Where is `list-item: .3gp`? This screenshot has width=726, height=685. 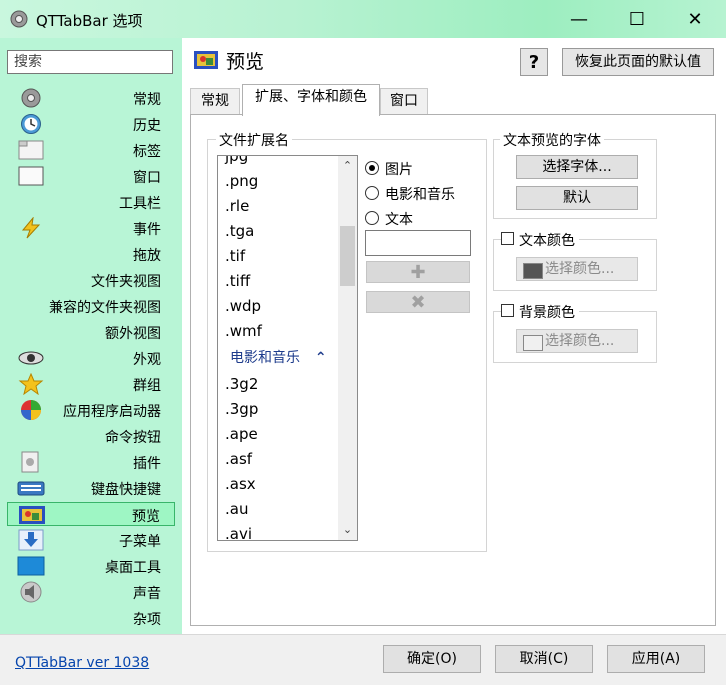
list-item: .3gp is located at coordinates (277, 409).